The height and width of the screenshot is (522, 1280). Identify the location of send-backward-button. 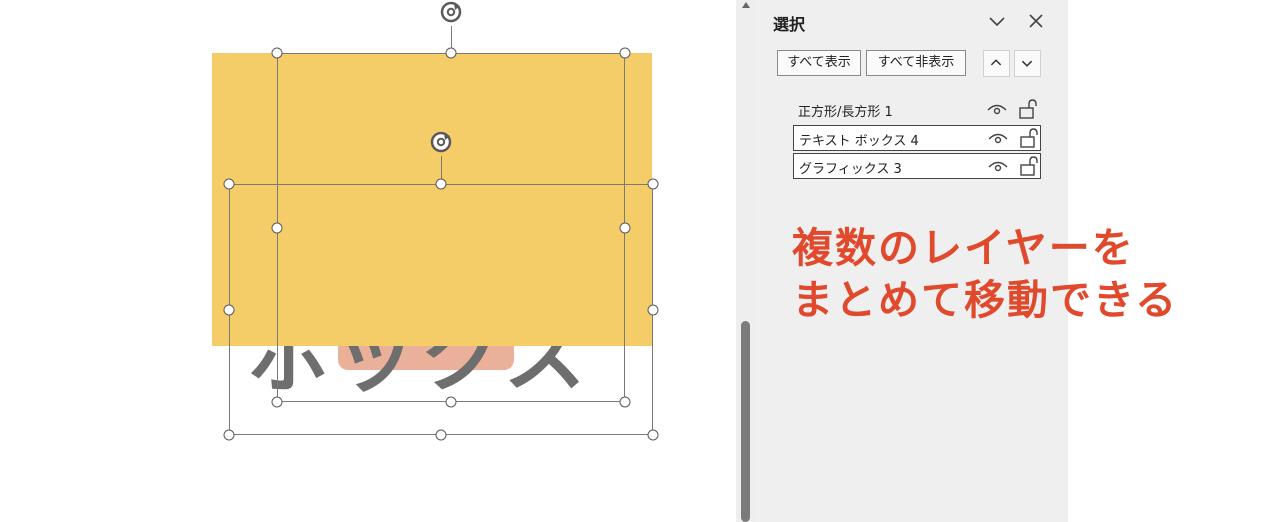
(1027, 63).